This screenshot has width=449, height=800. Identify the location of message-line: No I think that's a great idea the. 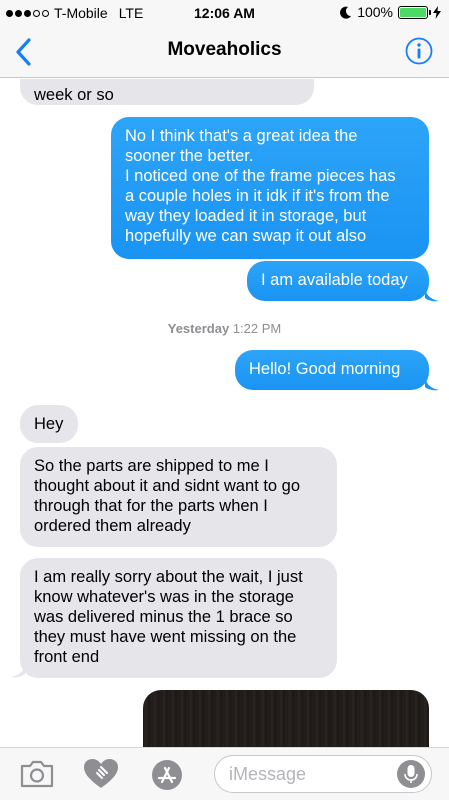
(241, 136).